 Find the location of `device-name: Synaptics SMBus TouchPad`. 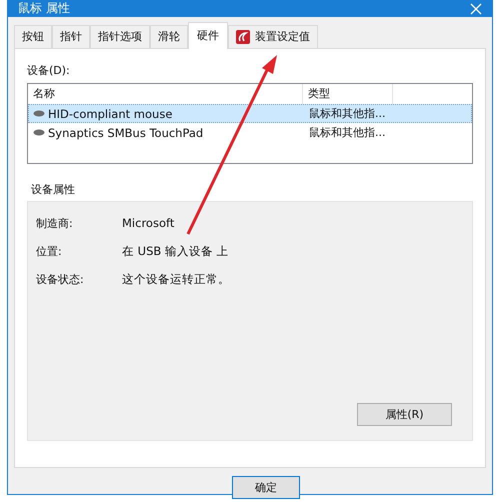

device-name: Synaptics SMBus TouchPad is located at coordinates (126, 133).